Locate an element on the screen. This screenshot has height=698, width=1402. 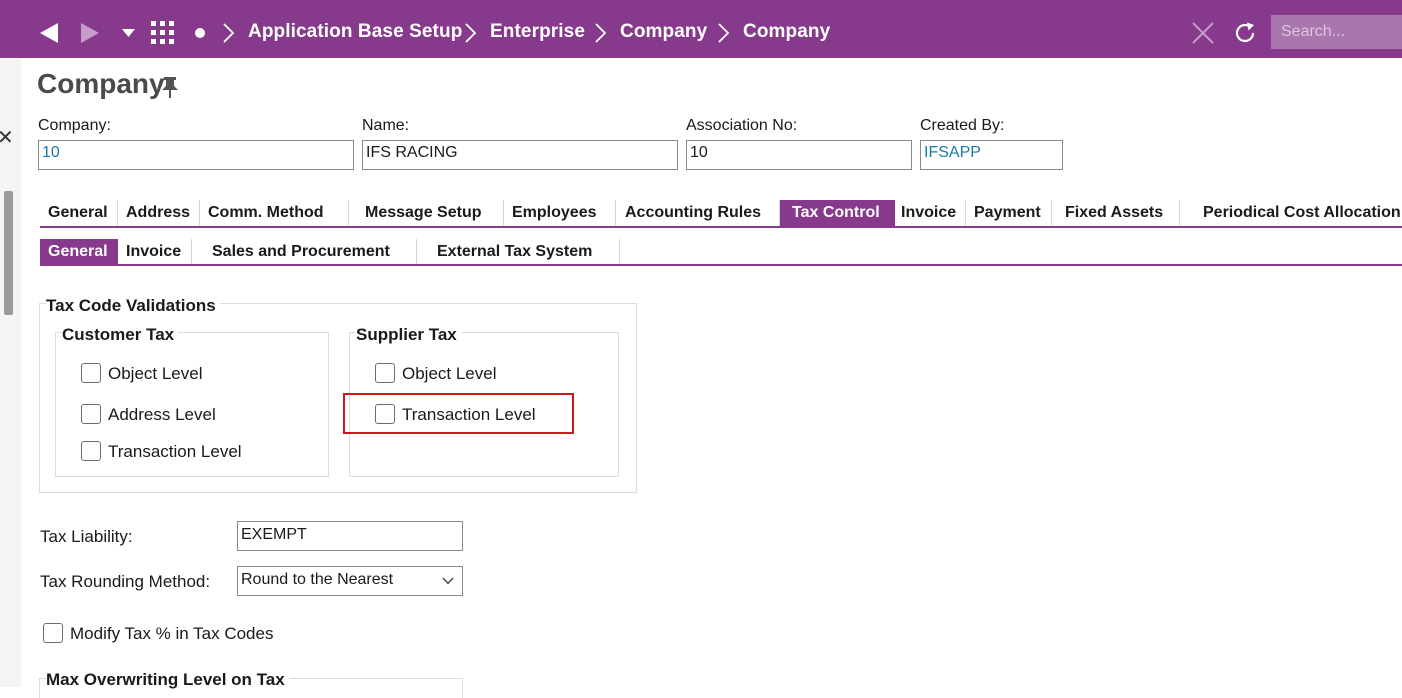
tab-invoice: Invoice is located at coordinates (930, 213).